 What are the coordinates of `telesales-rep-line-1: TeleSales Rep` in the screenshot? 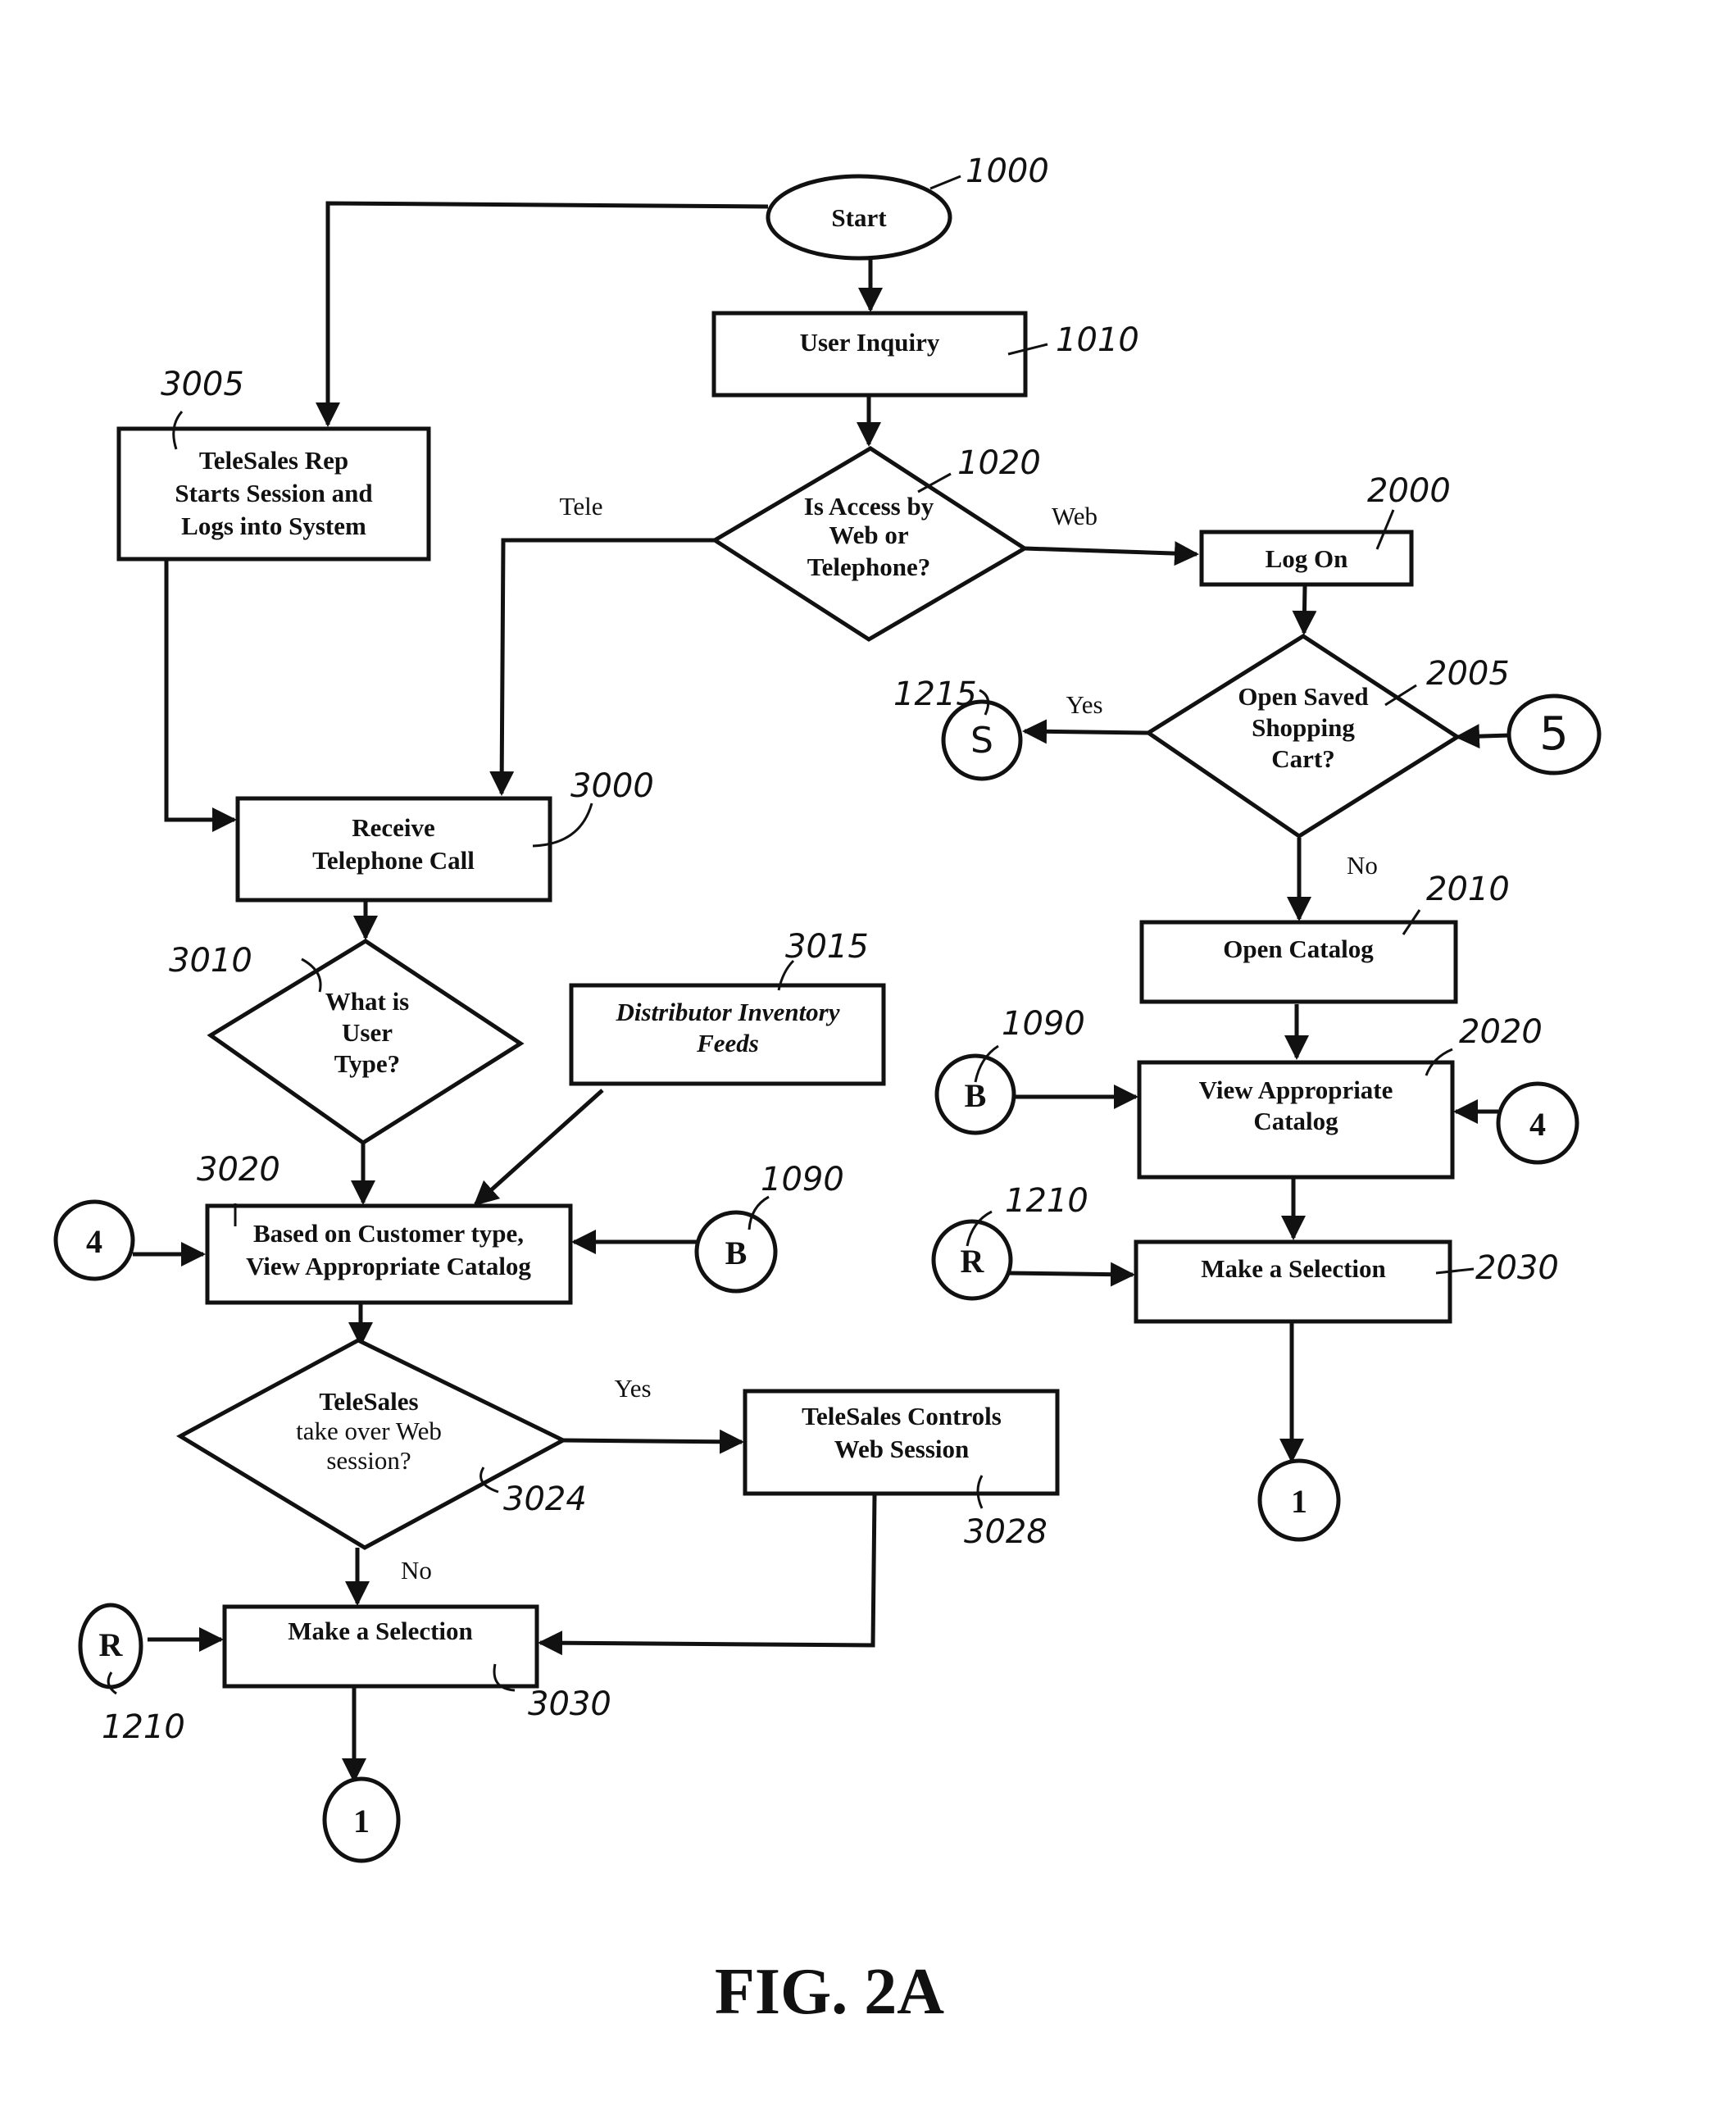 It's located at (273, 460).